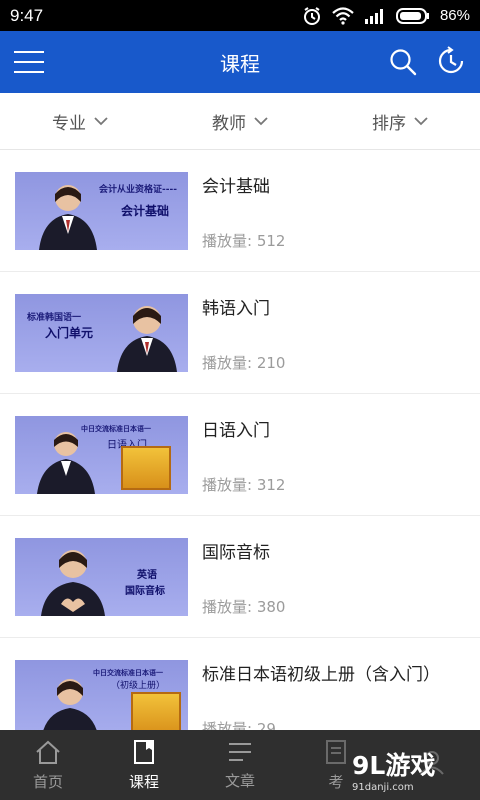  I want to click on signal-icon, so click(375, 16).